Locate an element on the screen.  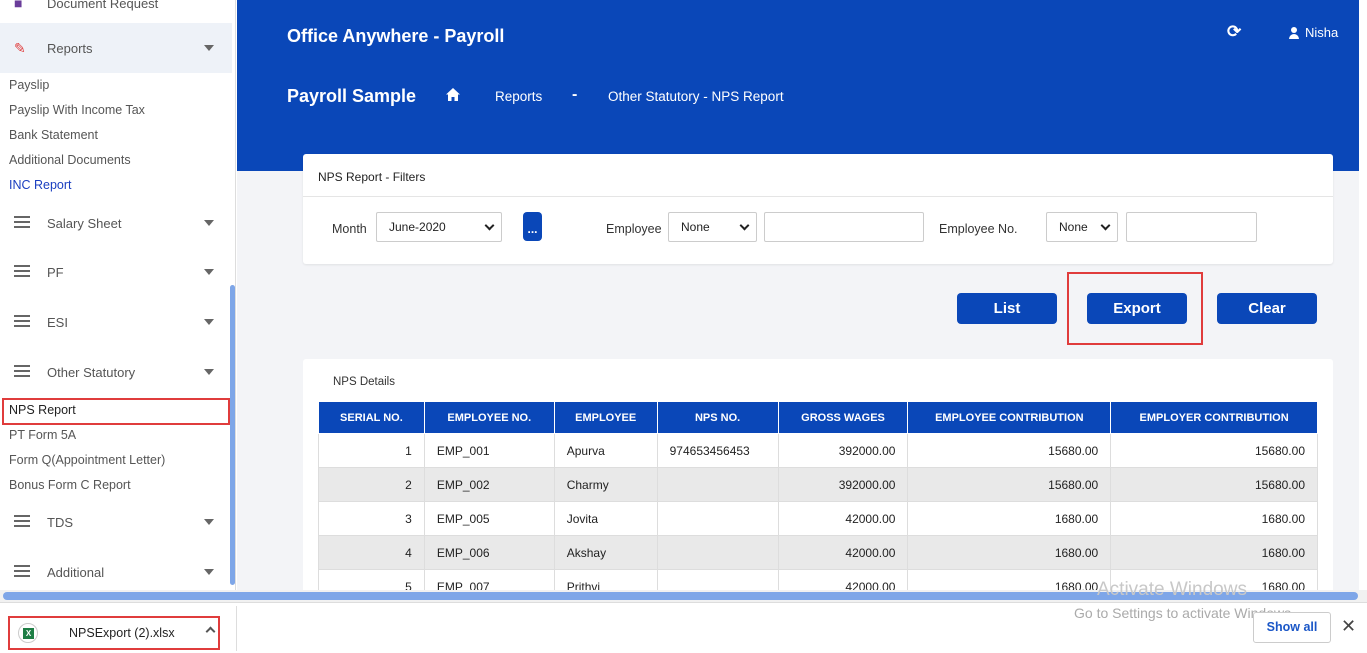
sidebar-item-tds: TDS is located at coordinates (116, 522).